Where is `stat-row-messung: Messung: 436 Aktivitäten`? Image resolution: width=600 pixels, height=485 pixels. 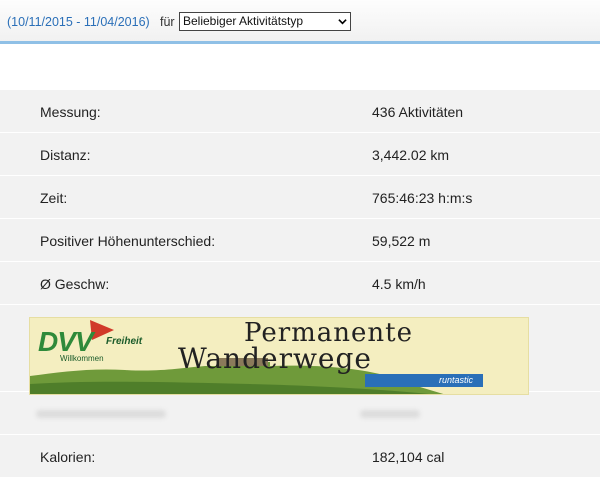 stat-row-messung: Messung: 436 Aktivitäten is located at coordinates (300, 111).